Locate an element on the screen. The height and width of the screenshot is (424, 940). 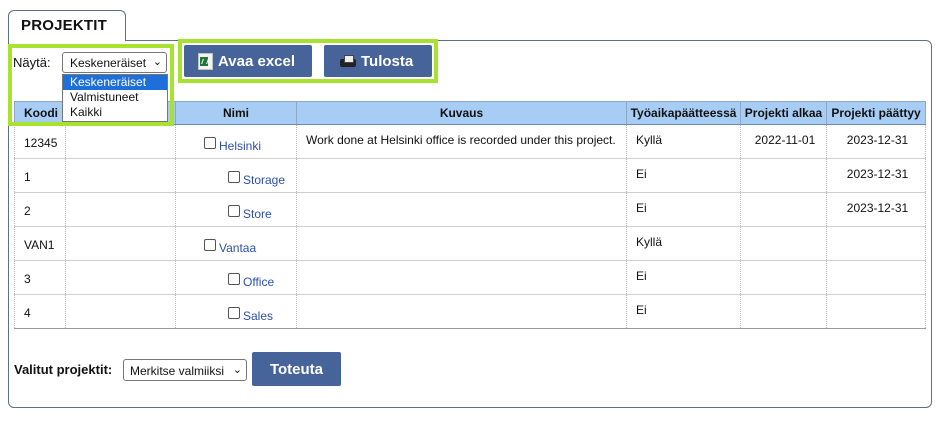
cell-name: Store is located at coordinates (236, 209).